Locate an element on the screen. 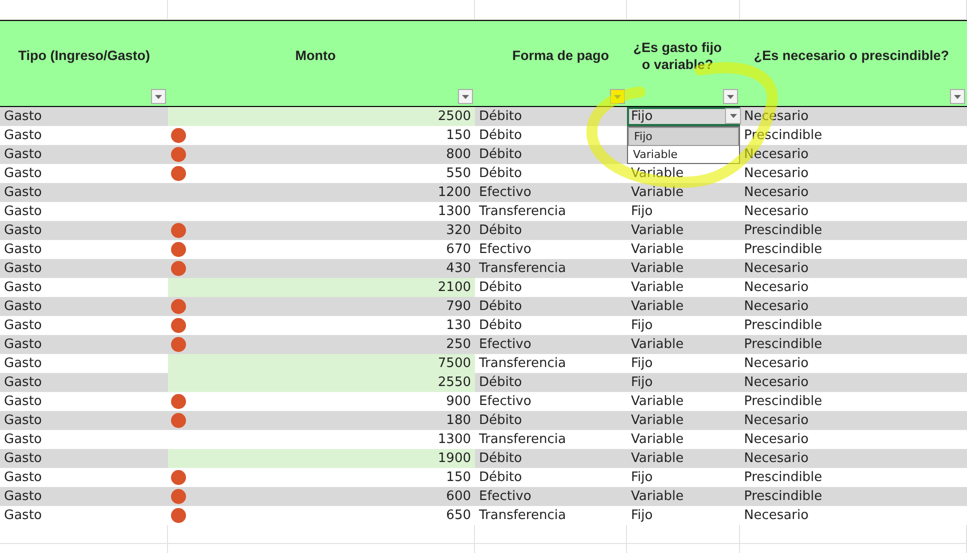 The image size is (967, 553). amount-value: 130 is located at coordinates (458, 326).